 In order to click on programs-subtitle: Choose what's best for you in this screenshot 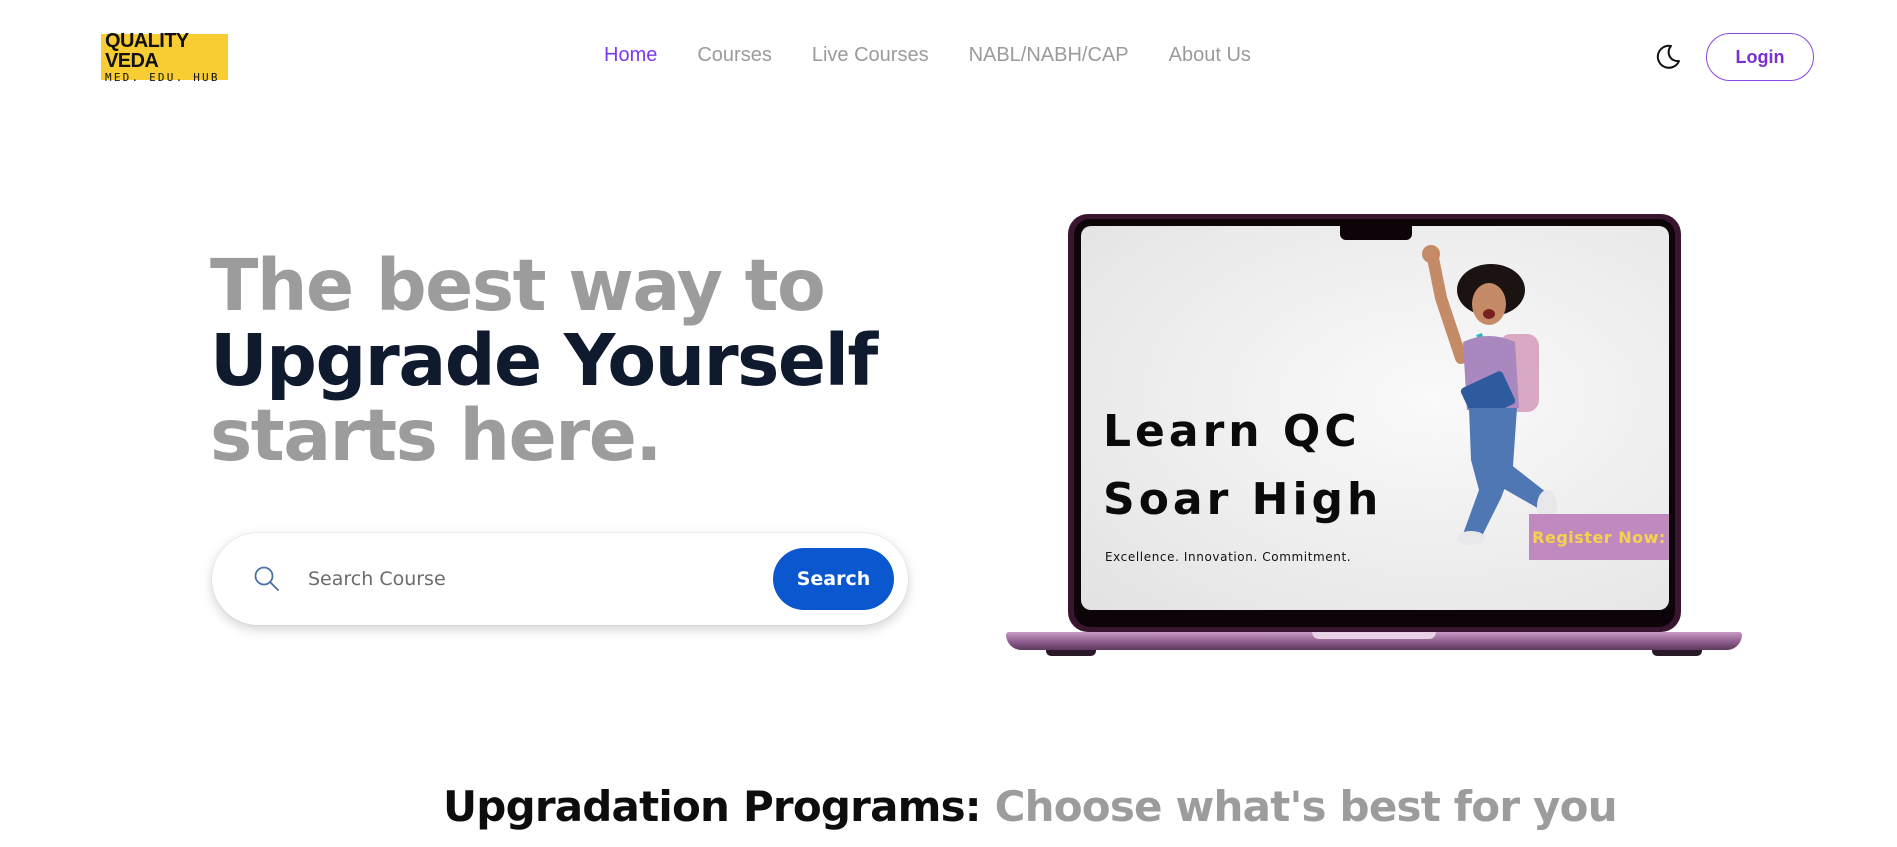, I will do `click(1306, 806)`.